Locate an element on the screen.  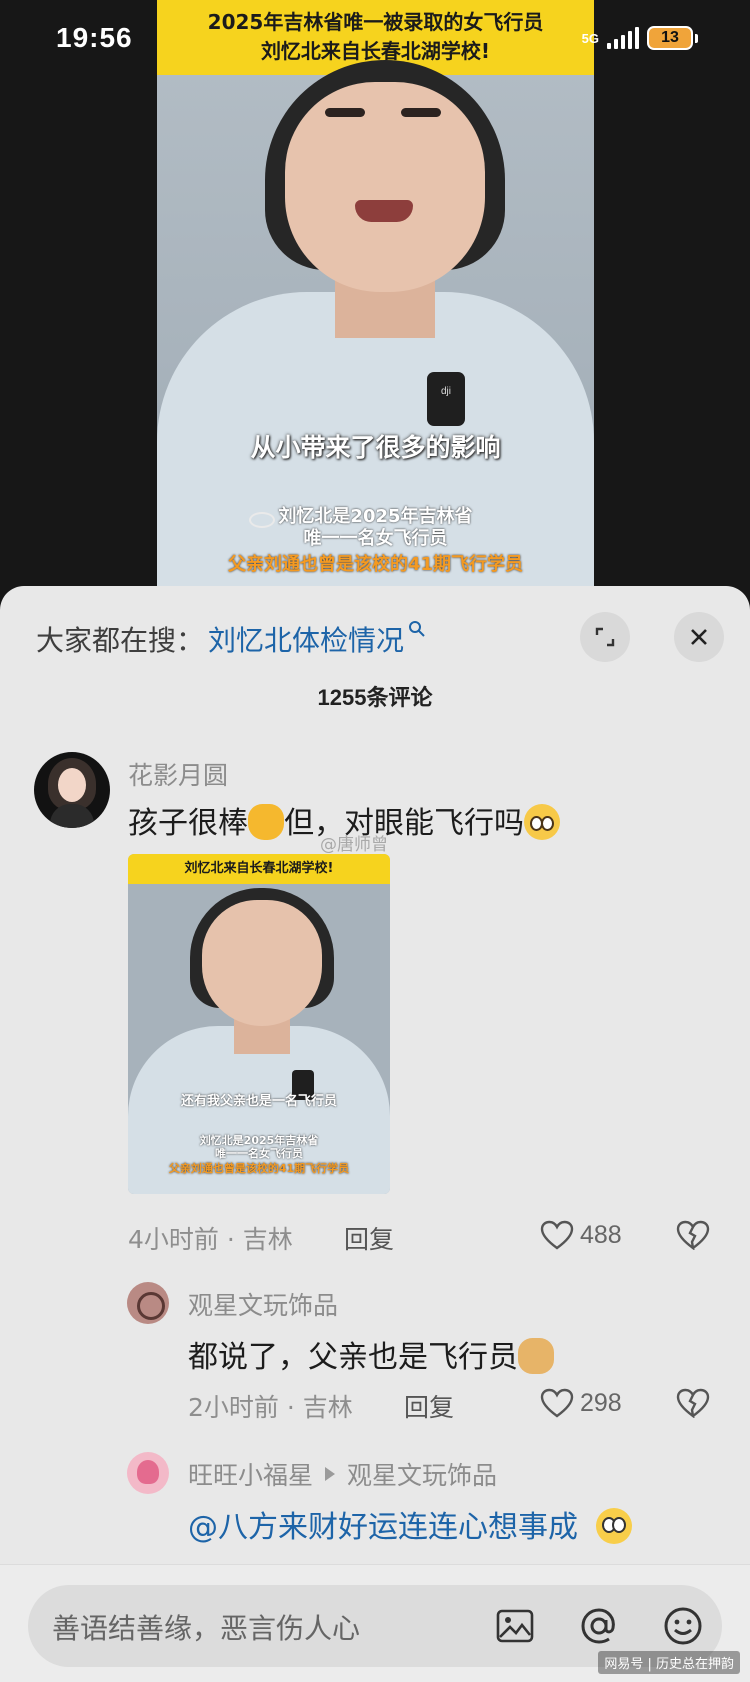
comment-count: 1255条评论 is located at coordinates (375, 697).